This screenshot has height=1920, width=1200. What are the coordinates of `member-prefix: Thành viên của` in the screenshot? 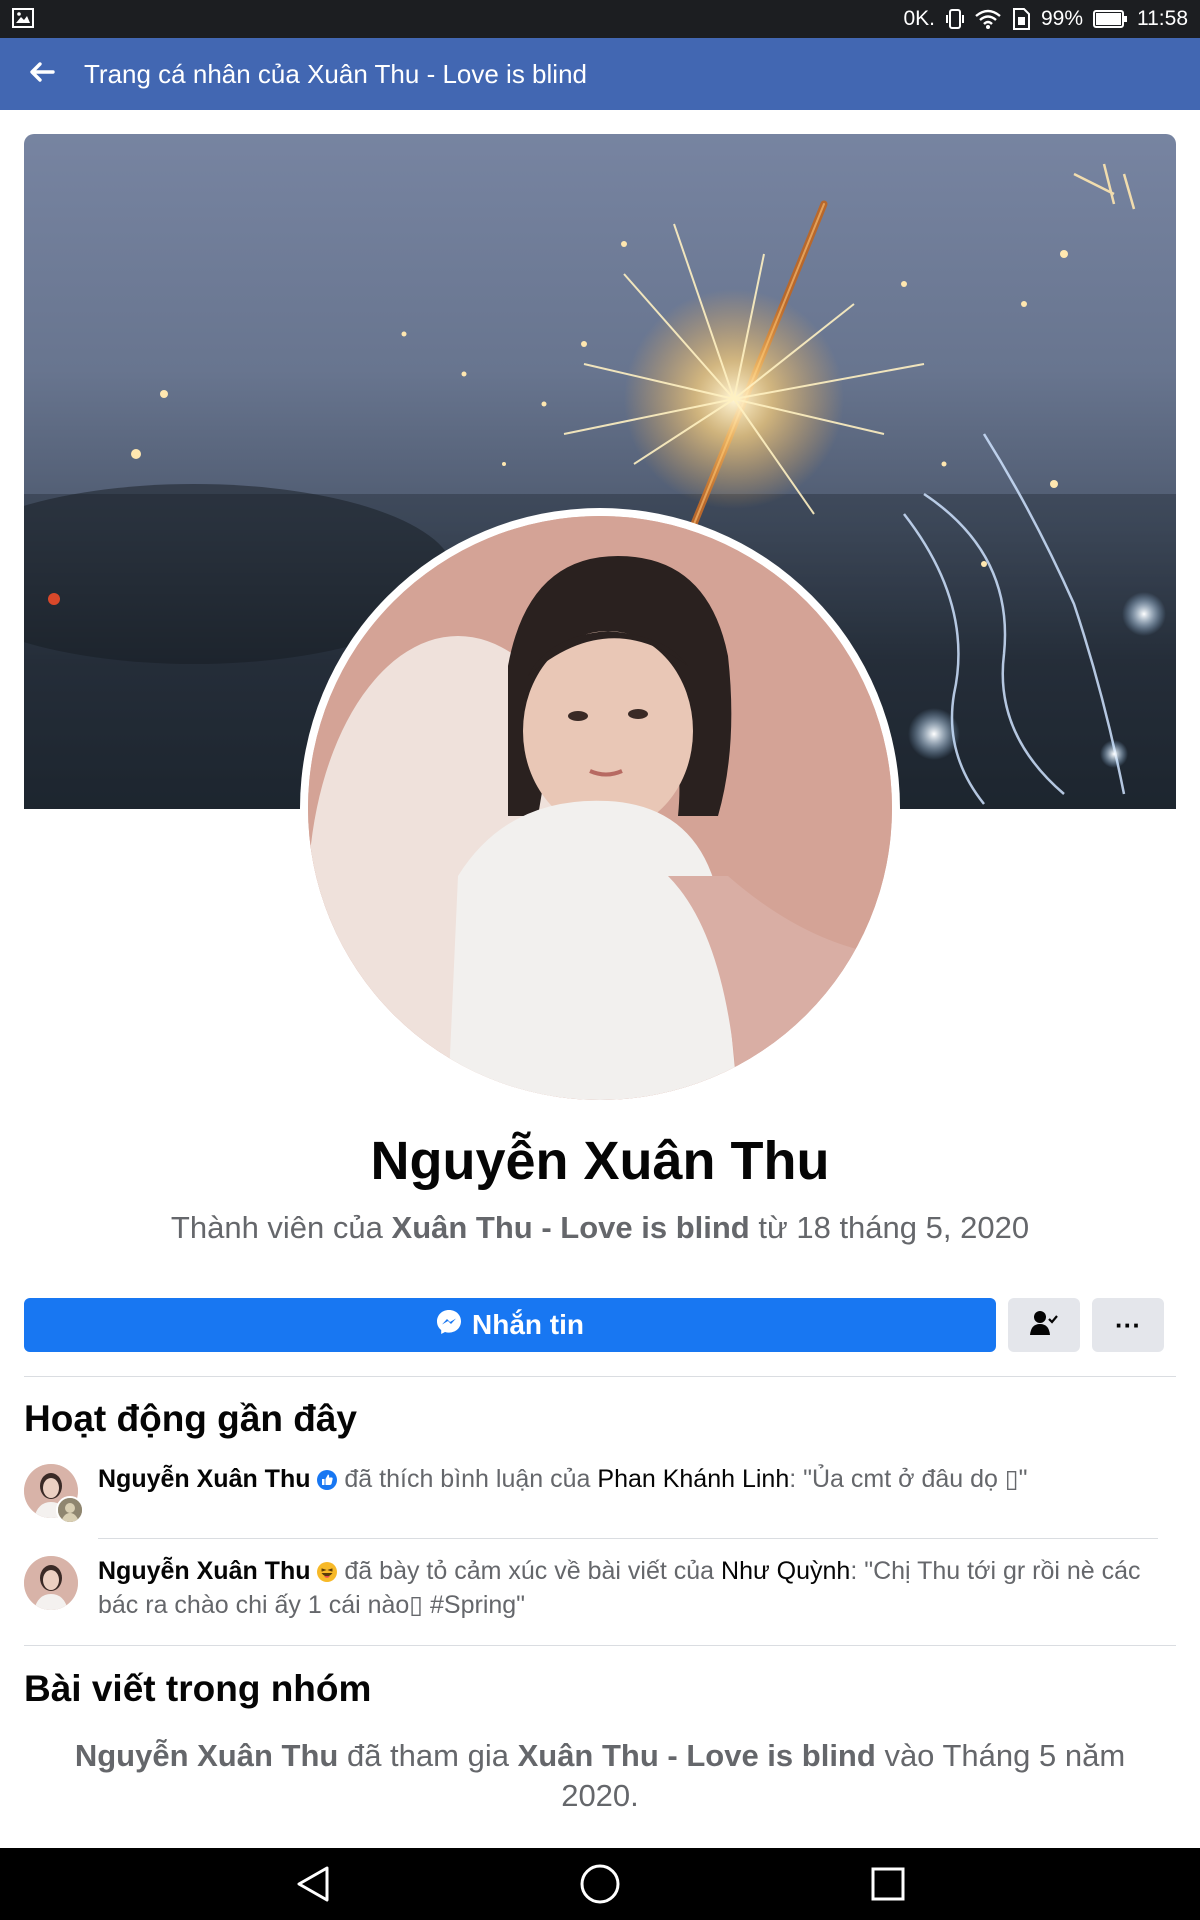 It's located at (276, 1227).